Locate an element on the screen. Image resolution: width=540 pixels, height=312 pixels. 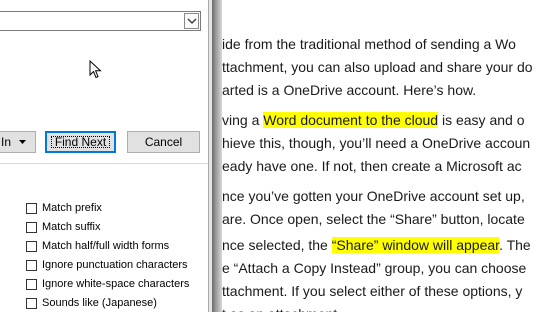
find-what-dropdown-button is located at coordinates (191, 21).